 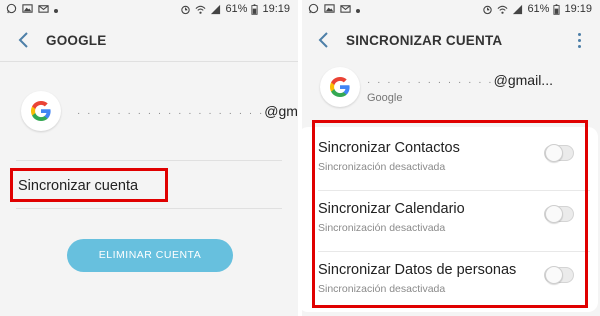 I want to click on sync-item-title: Sincronizar Contactos, so click(x=389, y=148).